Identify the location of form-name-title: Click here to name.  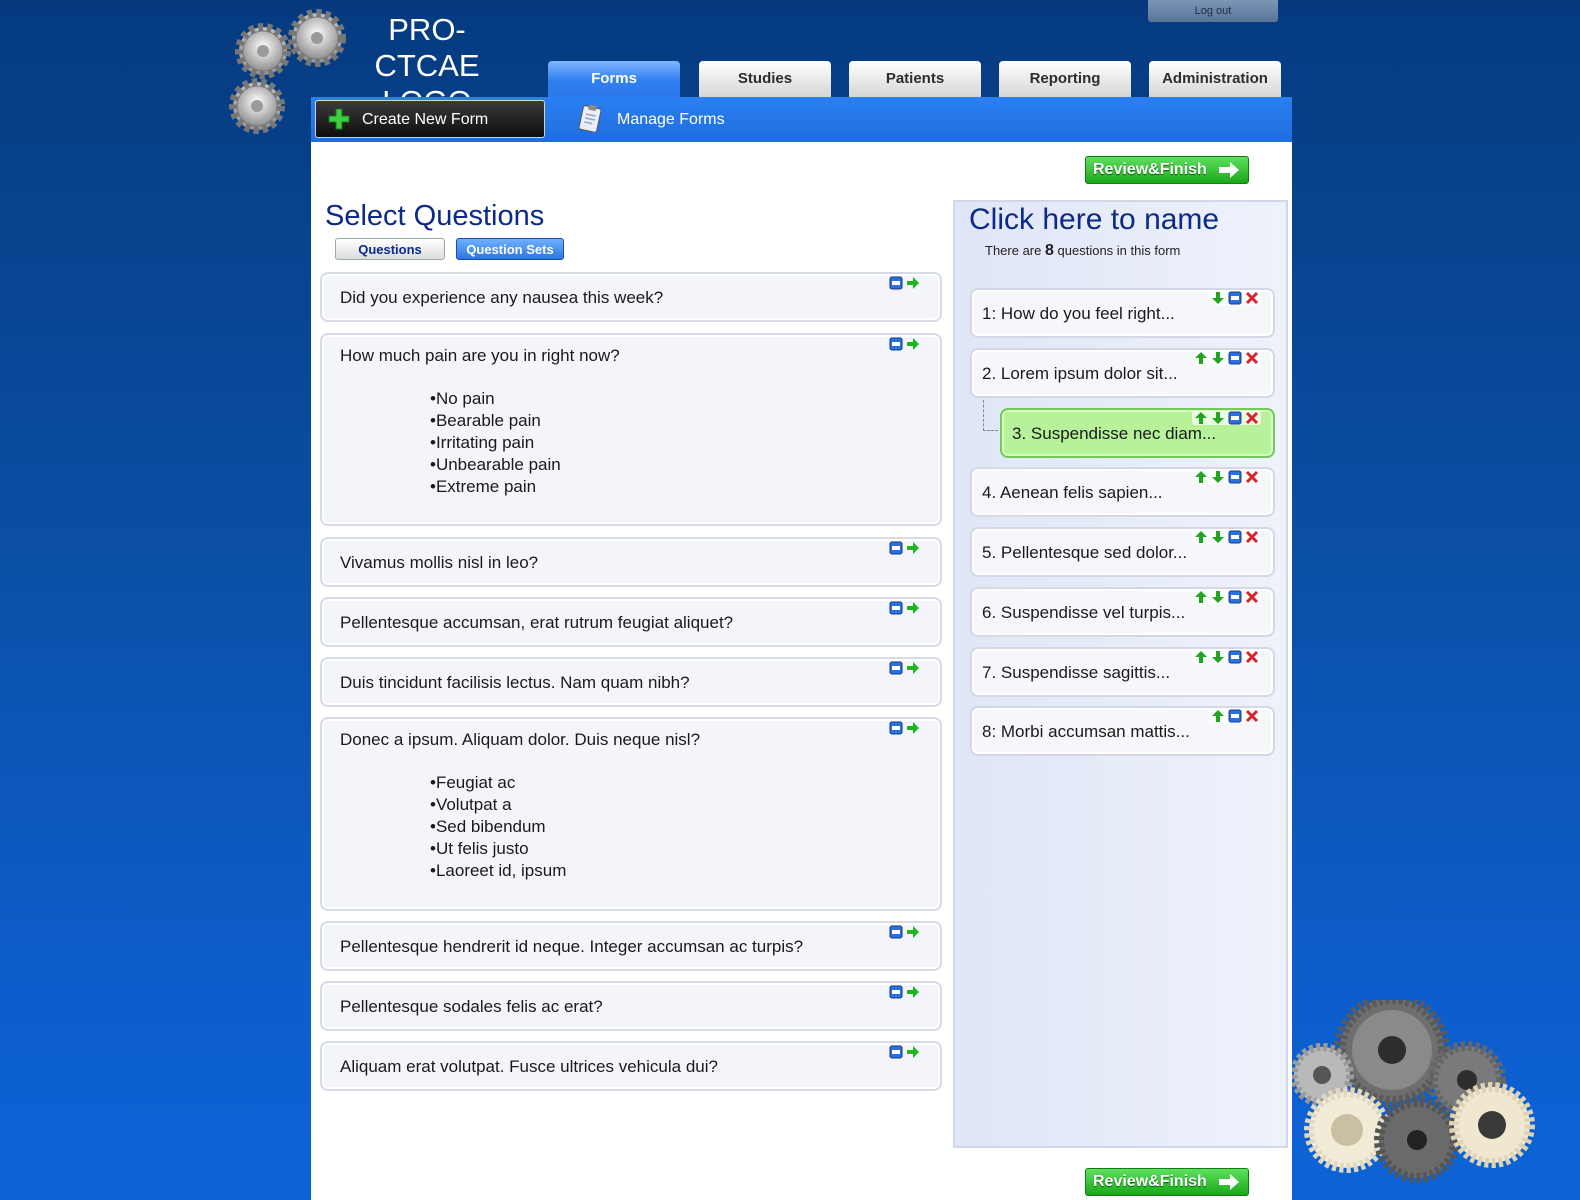
(1094, 220).